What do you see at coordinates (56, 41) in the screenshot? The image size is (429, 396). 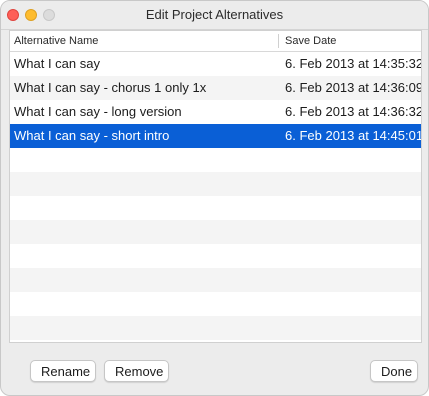 I see `column-header-alternative-name: Alternative Name` at bounding box center [56, 41].